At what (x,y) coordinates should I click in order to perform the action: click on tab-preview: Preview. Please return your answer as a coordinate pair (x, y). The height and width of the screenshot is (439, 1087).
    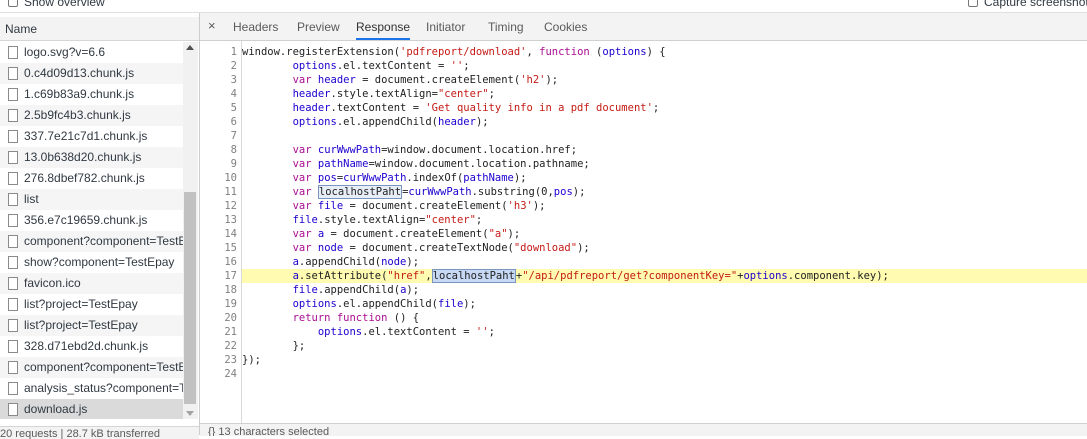
    Looking at the image, I should click on (318, 26).